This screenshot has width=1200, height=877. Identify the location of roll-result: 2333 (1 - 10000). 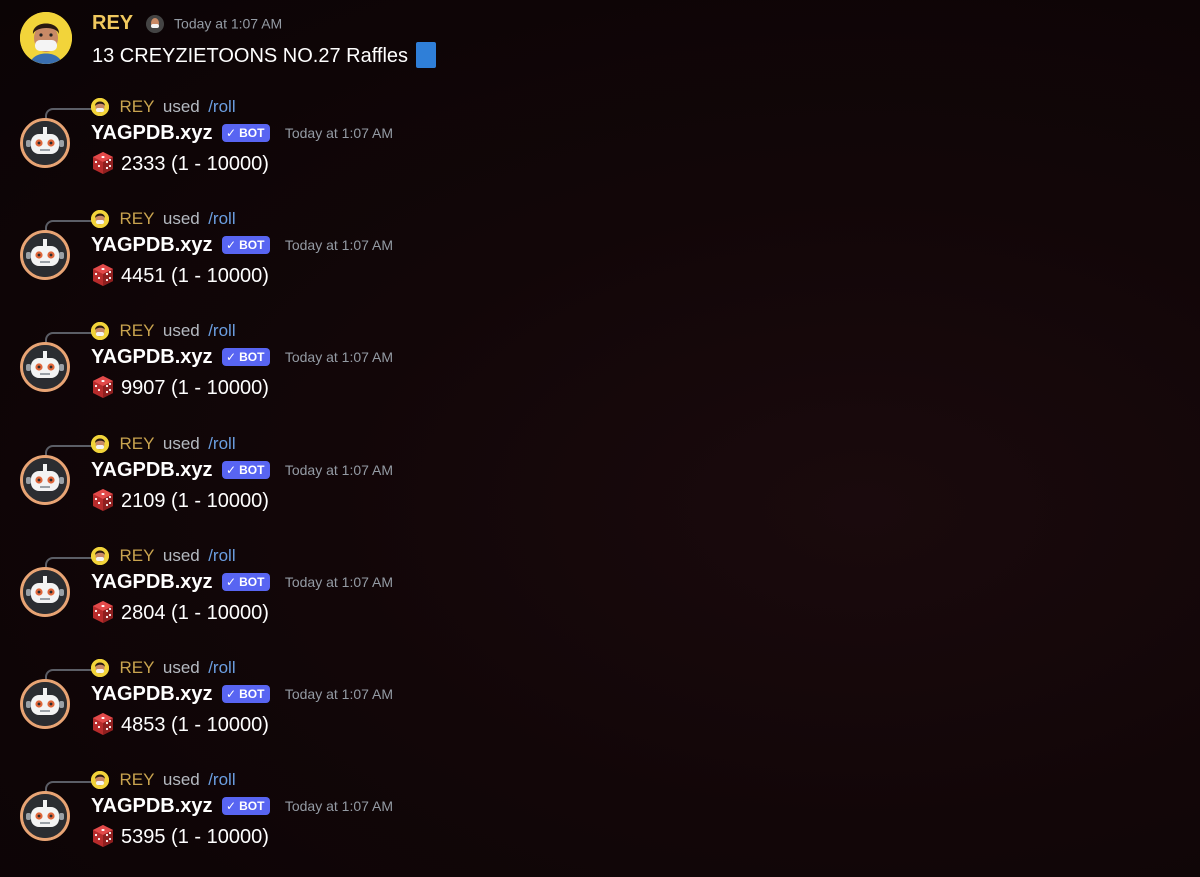
(195, 164).